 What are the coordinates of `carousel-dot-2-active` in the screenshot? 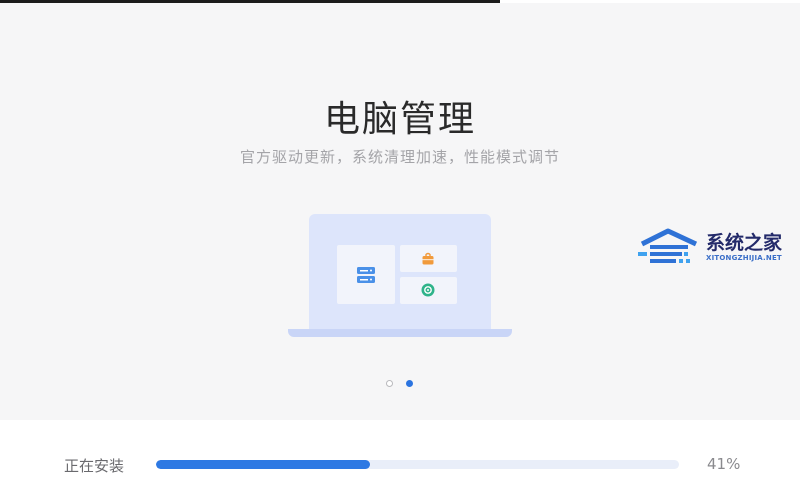 It's located at (409, 383).